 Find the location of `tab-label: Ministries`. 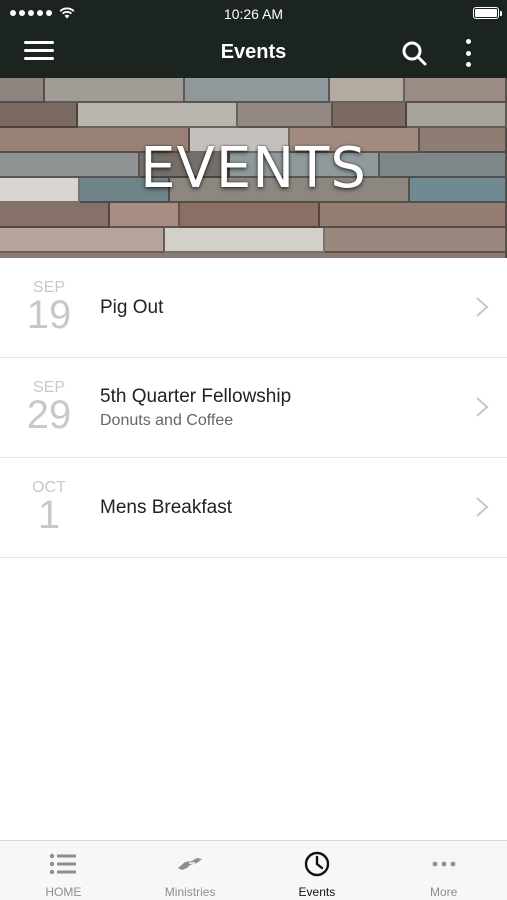

tab-label: Ministries is located at coordinates (190, 892).